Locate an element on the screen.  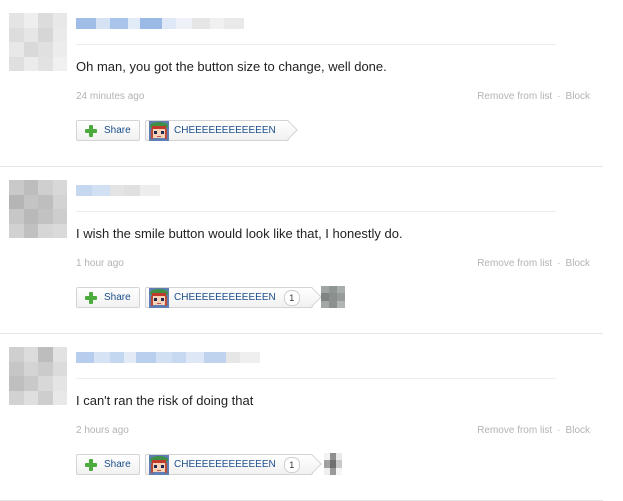
emote-button: CHEEEEEEEEEEEEN is located at coordinates (217, 130).